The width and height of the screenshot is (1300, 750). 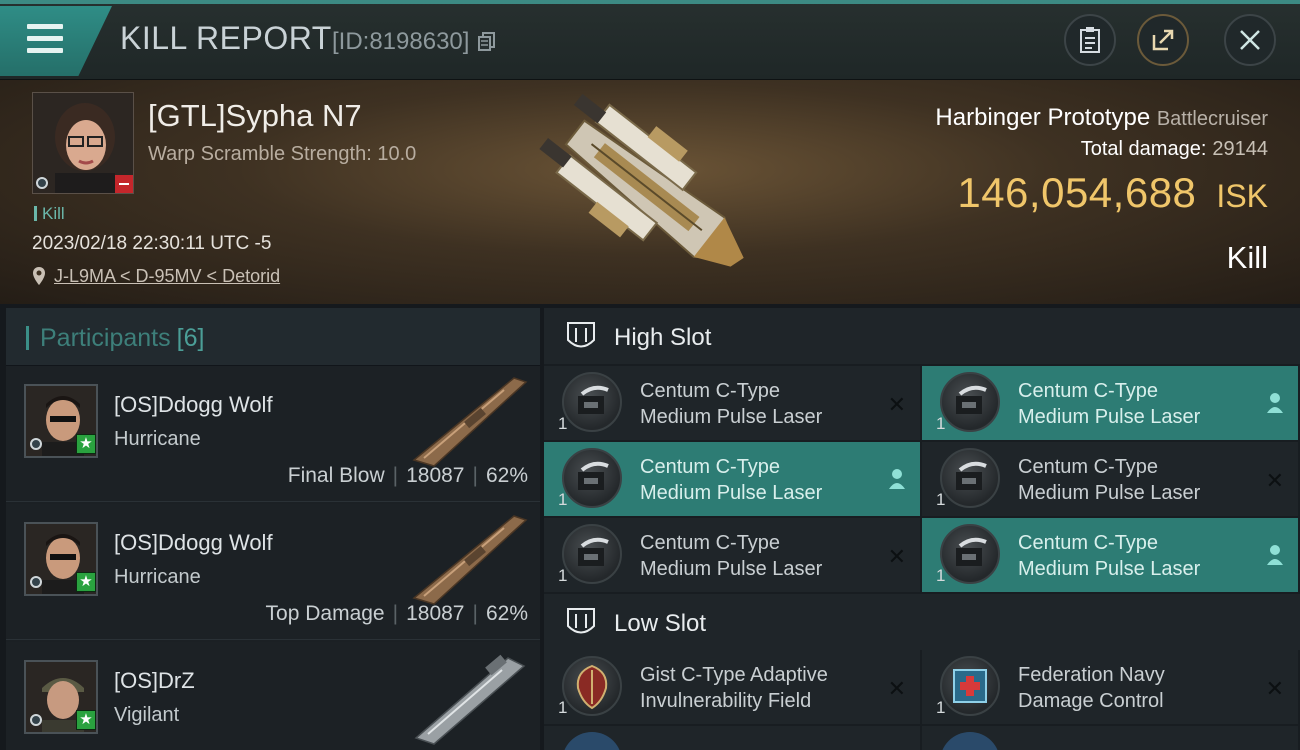 What do you see at coordinates (1110, 687) in the screenshot?
I see `module-item: 1 Federation Navy Damage Control ✕` at bounding box center [1110, 687].